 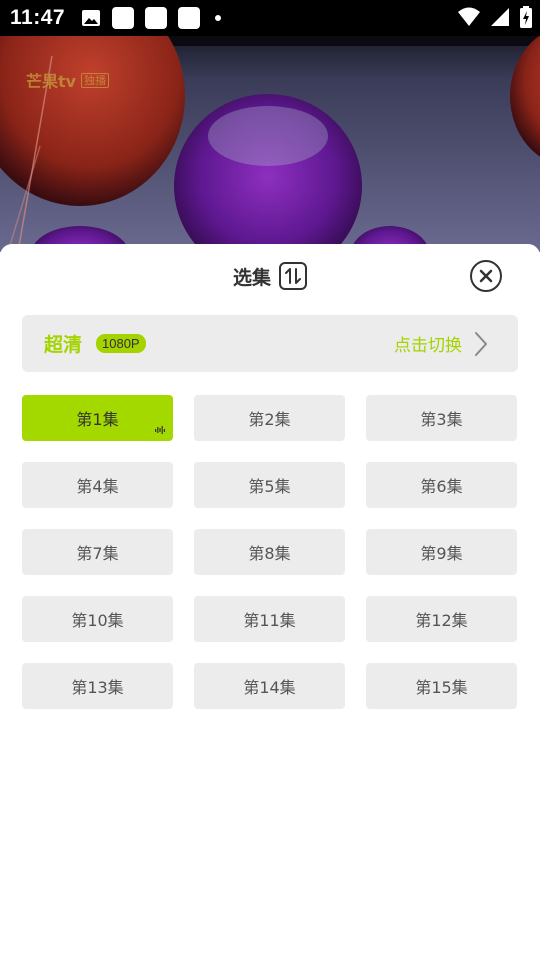 I want to click on system-icons, so click(x=495, y=17).